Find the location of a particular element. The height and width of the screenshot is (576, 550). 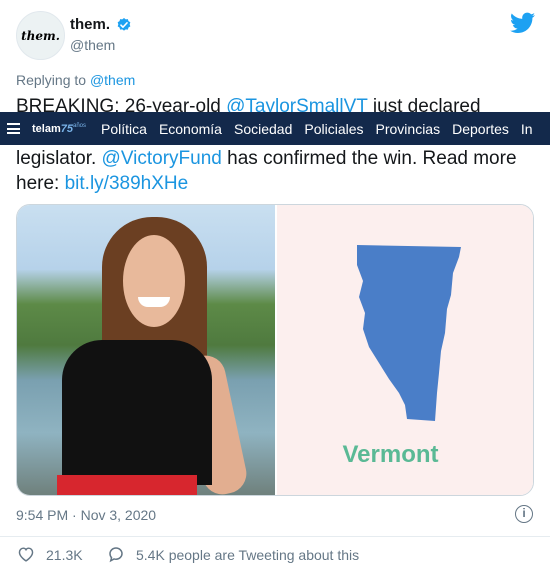

replying-handle-link: @them is located at coordinates (112, 80).